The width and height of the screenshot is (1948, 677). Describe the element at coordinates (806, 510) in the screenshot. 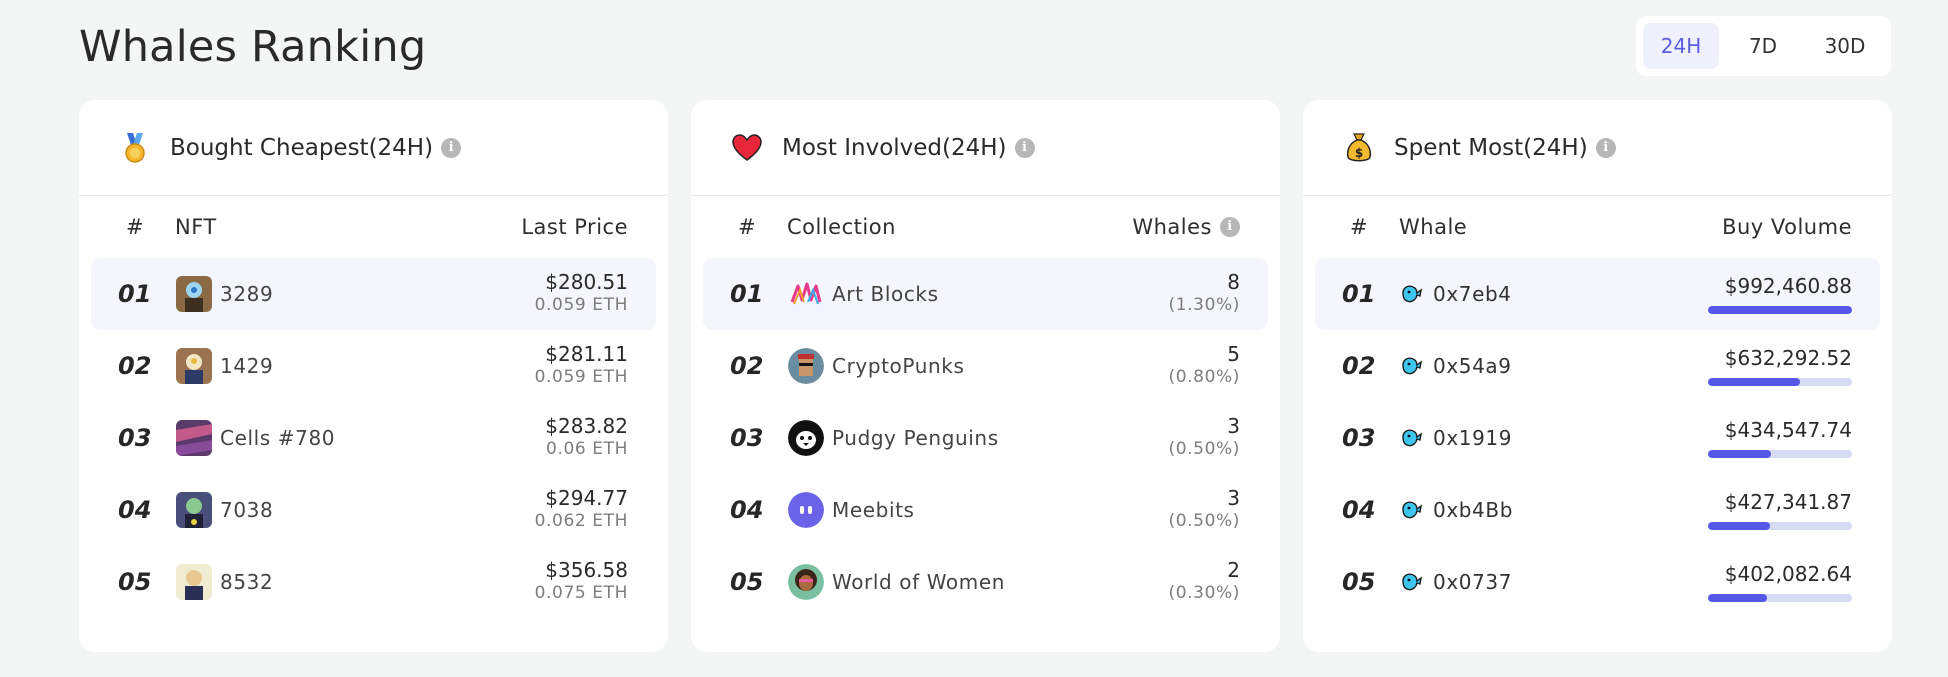

I see `meebits-logo` at that location.